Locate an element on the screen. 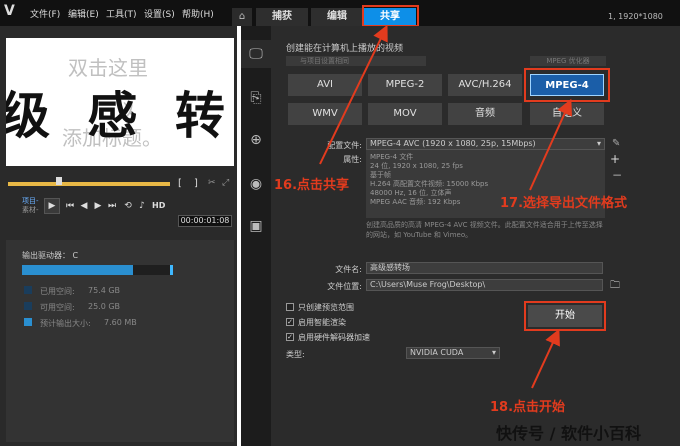 Image resolution: width=680 pixels, height=446 pixels. annotation-step17: 17.选择导出文件格式 is located at coordinates (564, 203).